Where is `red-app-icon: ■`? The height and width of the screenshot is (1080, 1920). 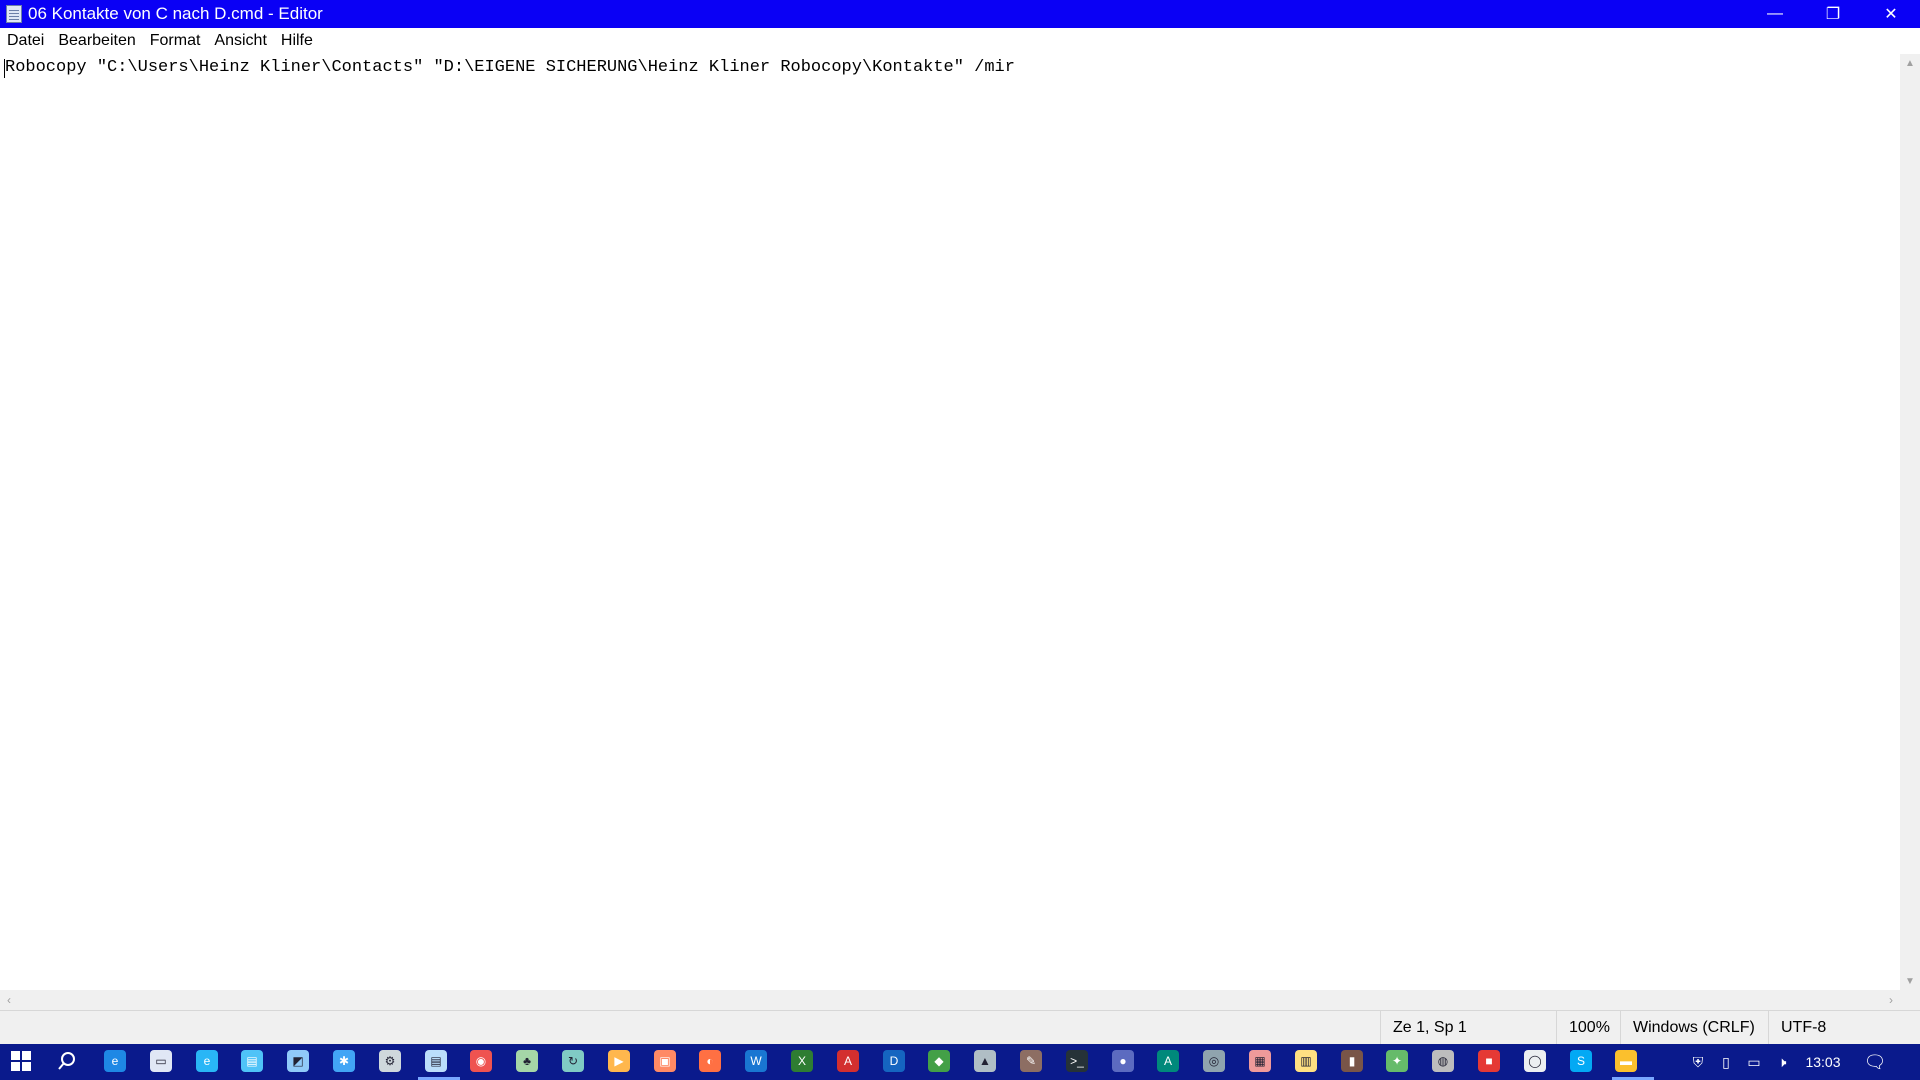
red-app-icon: ■ is located at coordinates (1489, 1061).